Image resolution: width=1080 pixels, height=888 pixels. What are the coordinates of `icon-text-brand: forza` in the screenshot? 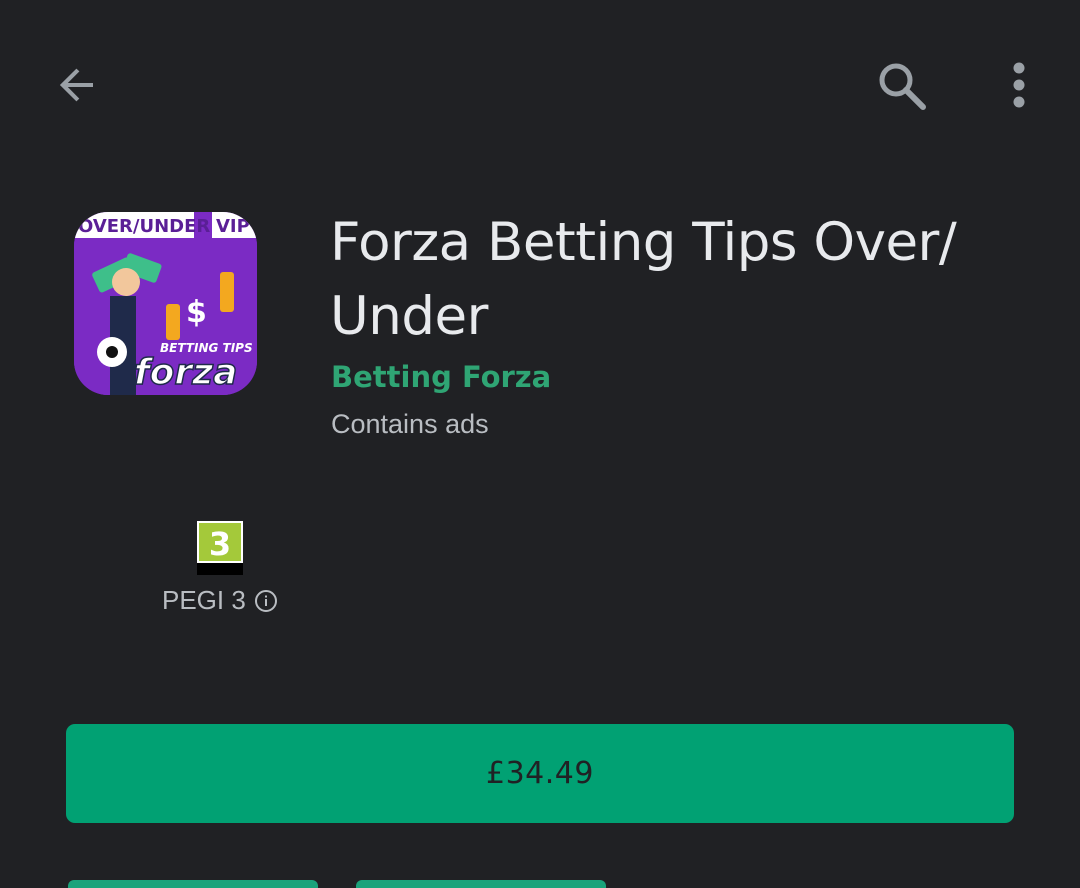 It's located at (185, 372).